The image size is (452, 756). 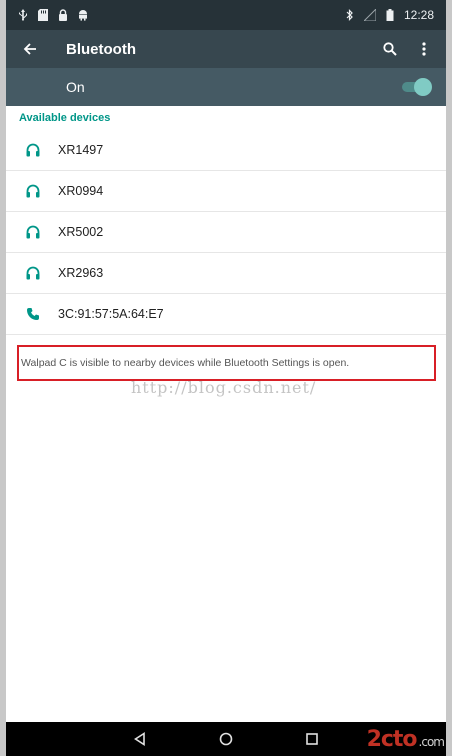 I want to click on device-item: XR5002, so click(x=226, y=232).